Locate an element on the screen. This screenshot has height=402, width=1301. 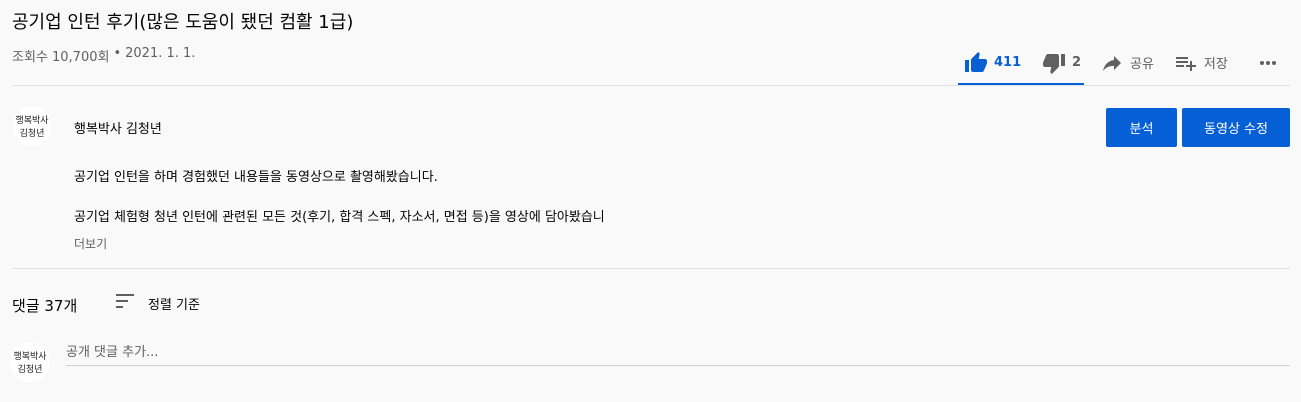
comment-count: 댓글 37개 is located at coordinates (45, 306).